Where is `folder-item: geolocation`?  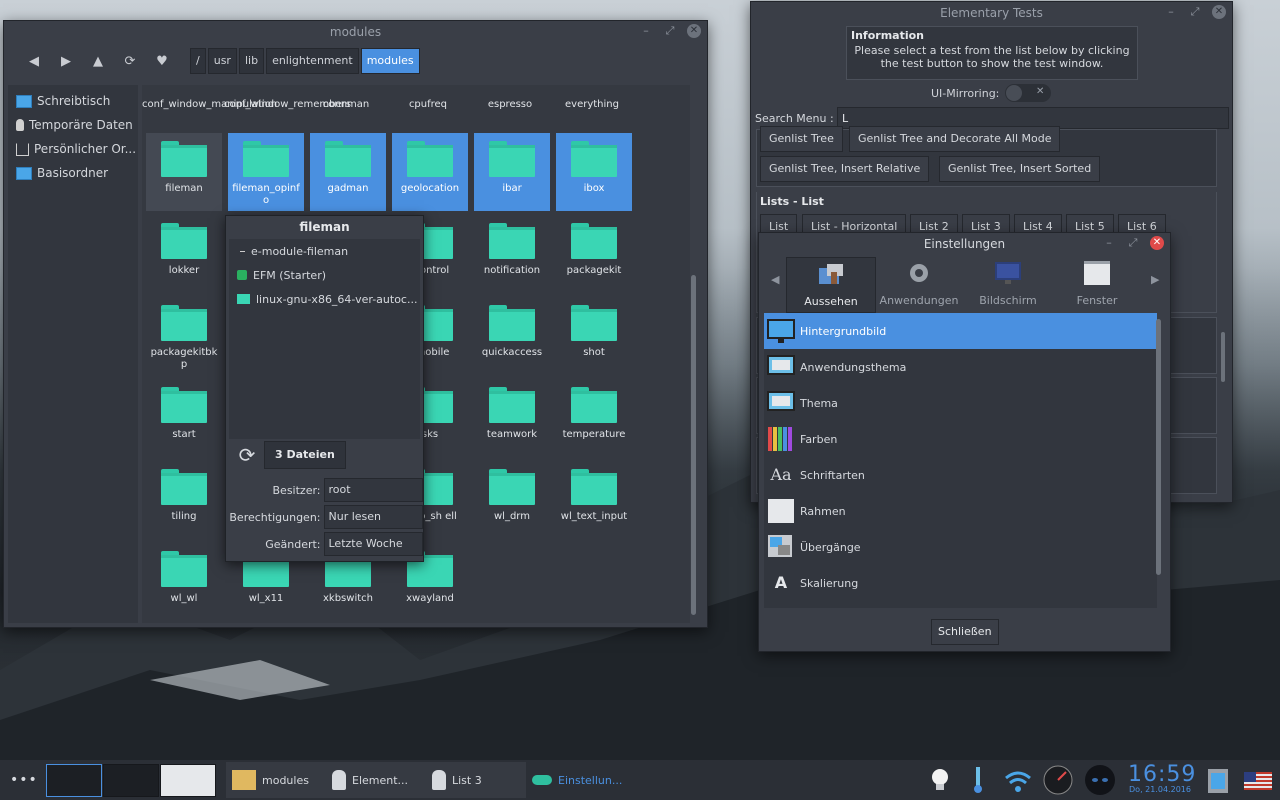 folder-item: geolocation is located at coordinates (430, 172).